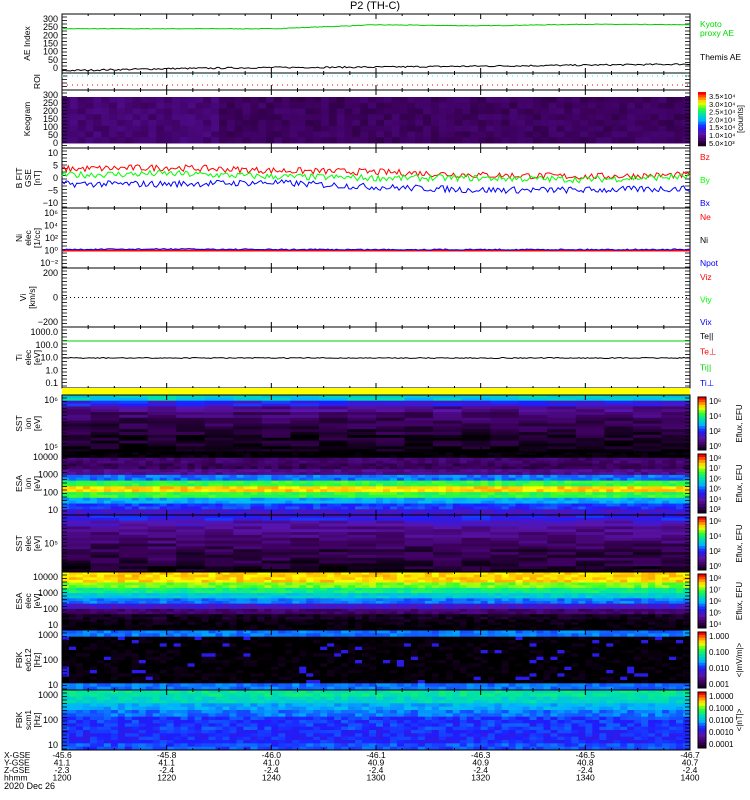  Describe the element at coordinates (702, 503) in the screenshot. I see `colorbar-cell` at that location.